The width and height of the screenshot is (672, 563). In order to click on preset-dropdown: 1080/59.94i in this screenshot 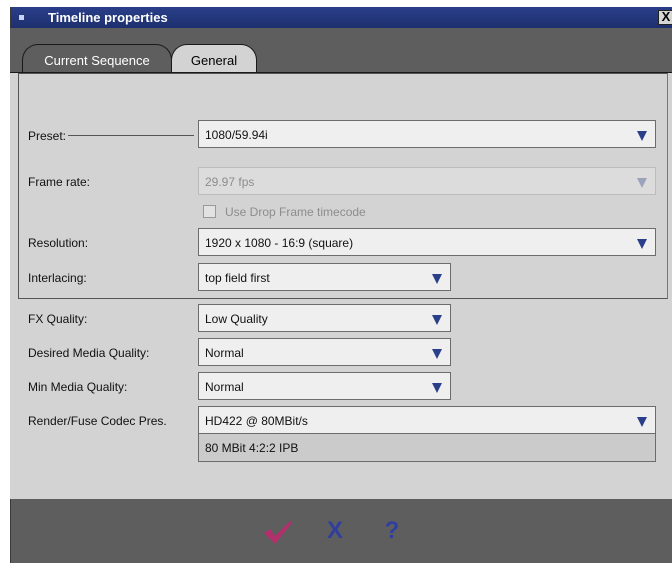, I will do `click(427, 134)`.